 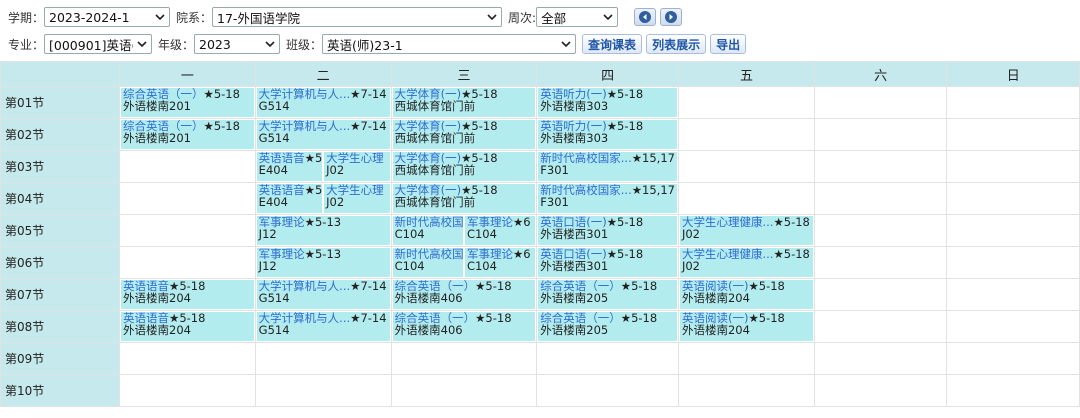 I want to click on timetable-cell: 英语阅读(一)★5-18 外语楼南204, so click(x=746, y=294).